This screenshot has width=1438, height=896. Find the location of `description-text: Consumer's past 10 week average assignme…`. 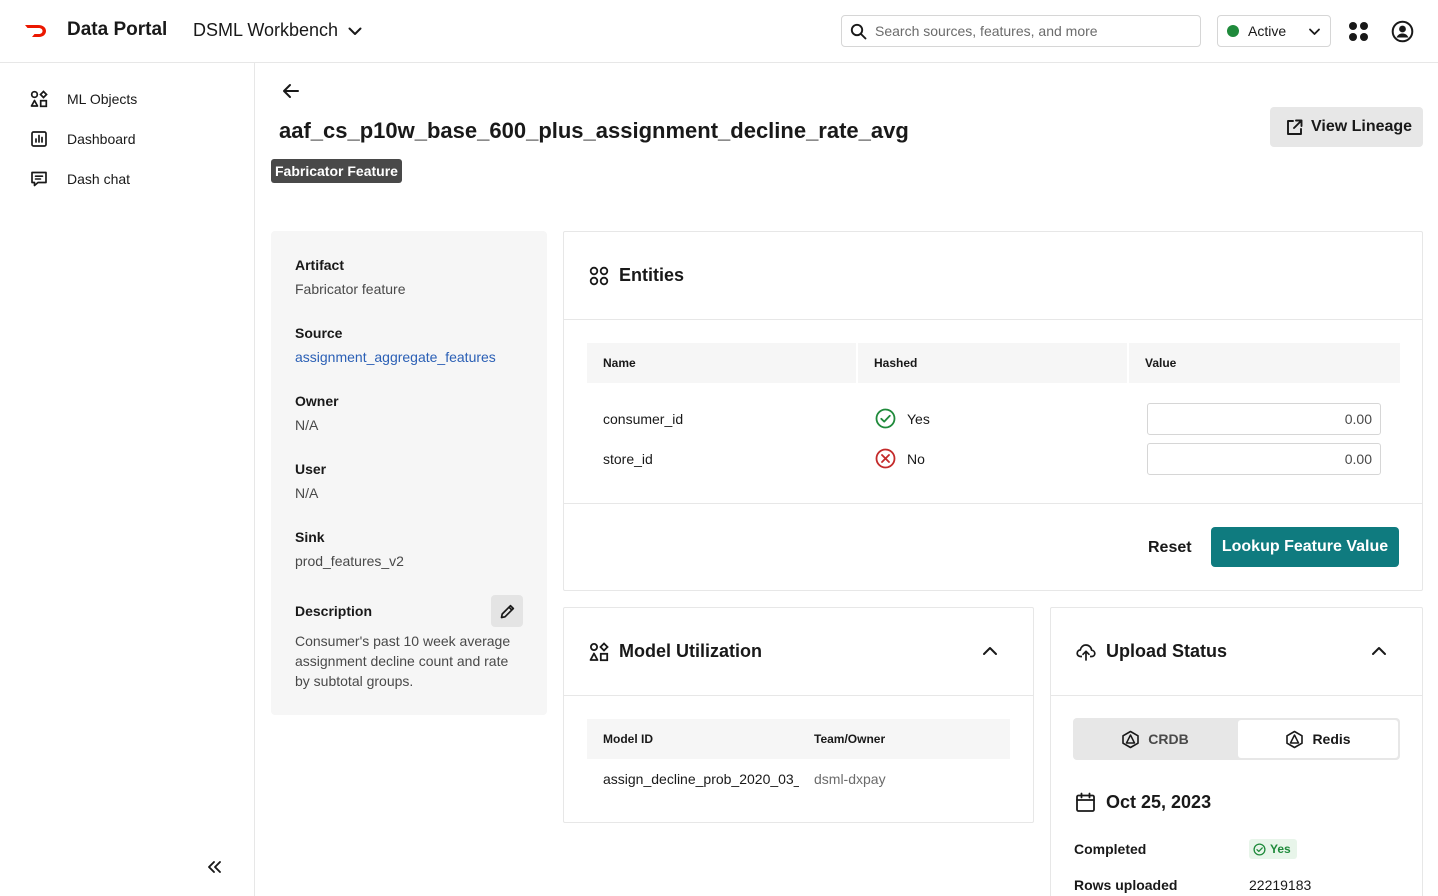

description-text: Consumer's past 10 week average assignme… is located at coordinates (403, 661).